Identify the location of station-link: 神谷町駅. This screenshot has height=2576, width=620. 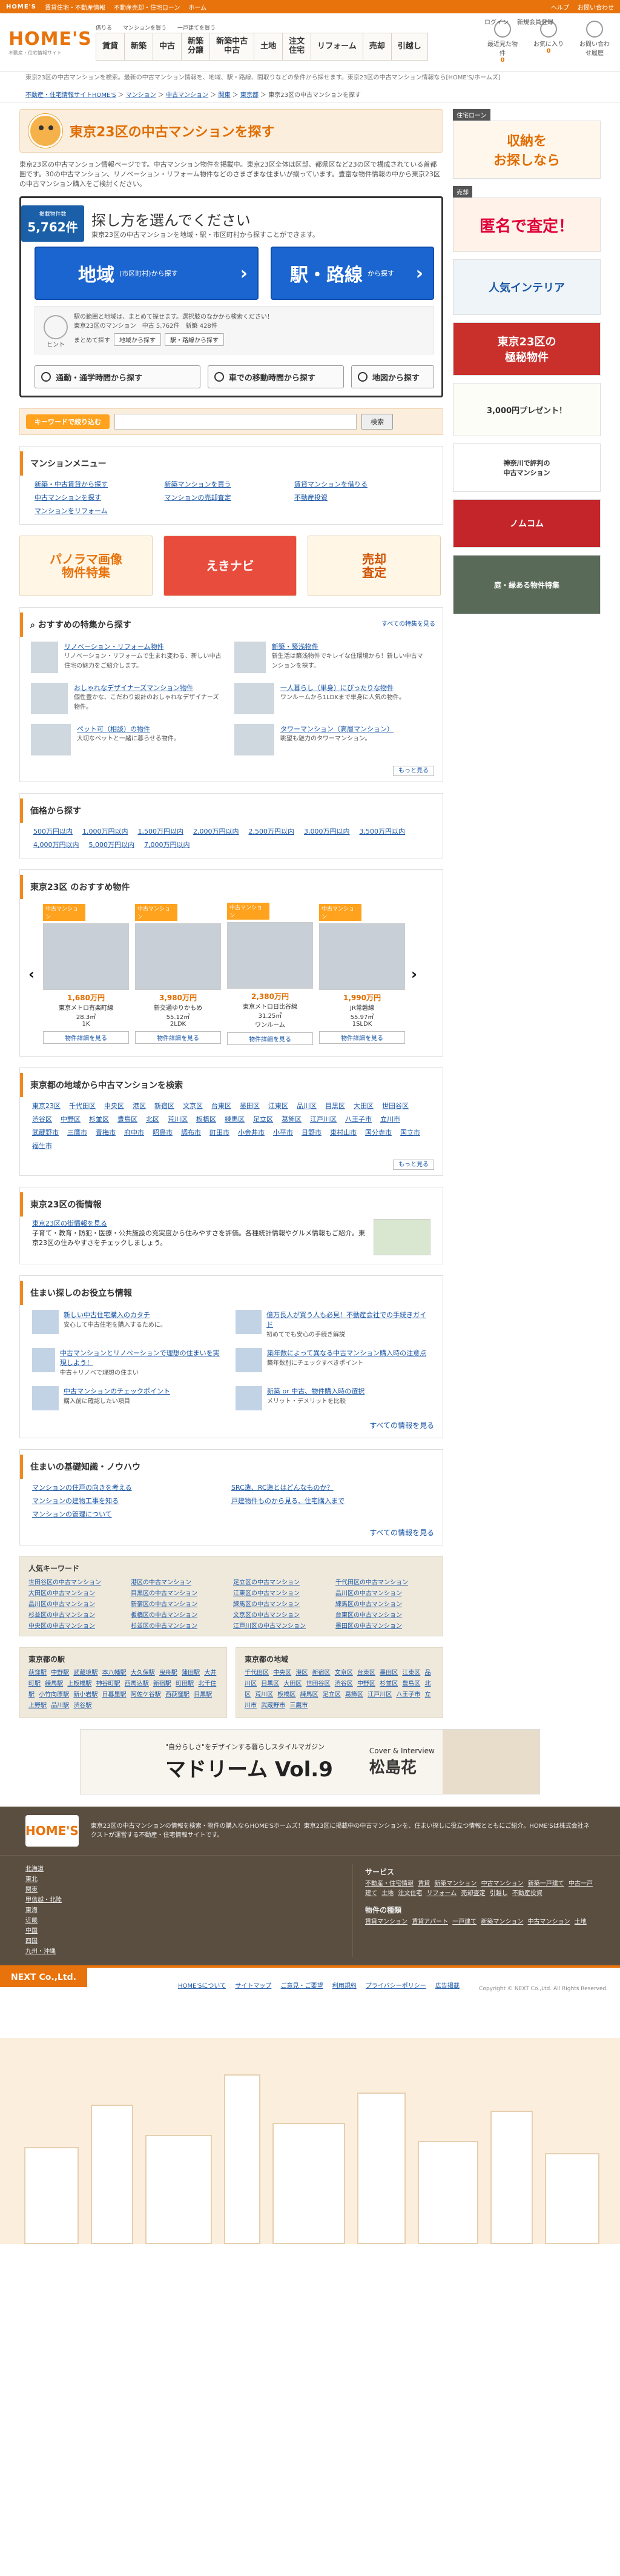
(108, 1684).